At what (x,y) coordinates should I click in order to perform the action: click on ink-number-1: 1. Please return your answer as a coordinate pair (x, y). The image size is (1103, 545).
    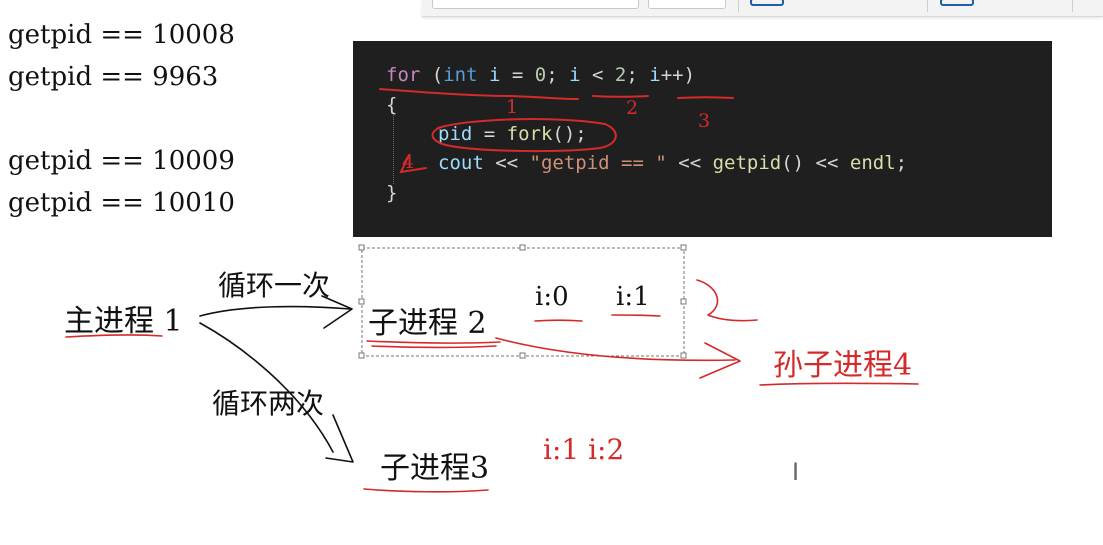
    Looking at the image, I should click on (512, 107).